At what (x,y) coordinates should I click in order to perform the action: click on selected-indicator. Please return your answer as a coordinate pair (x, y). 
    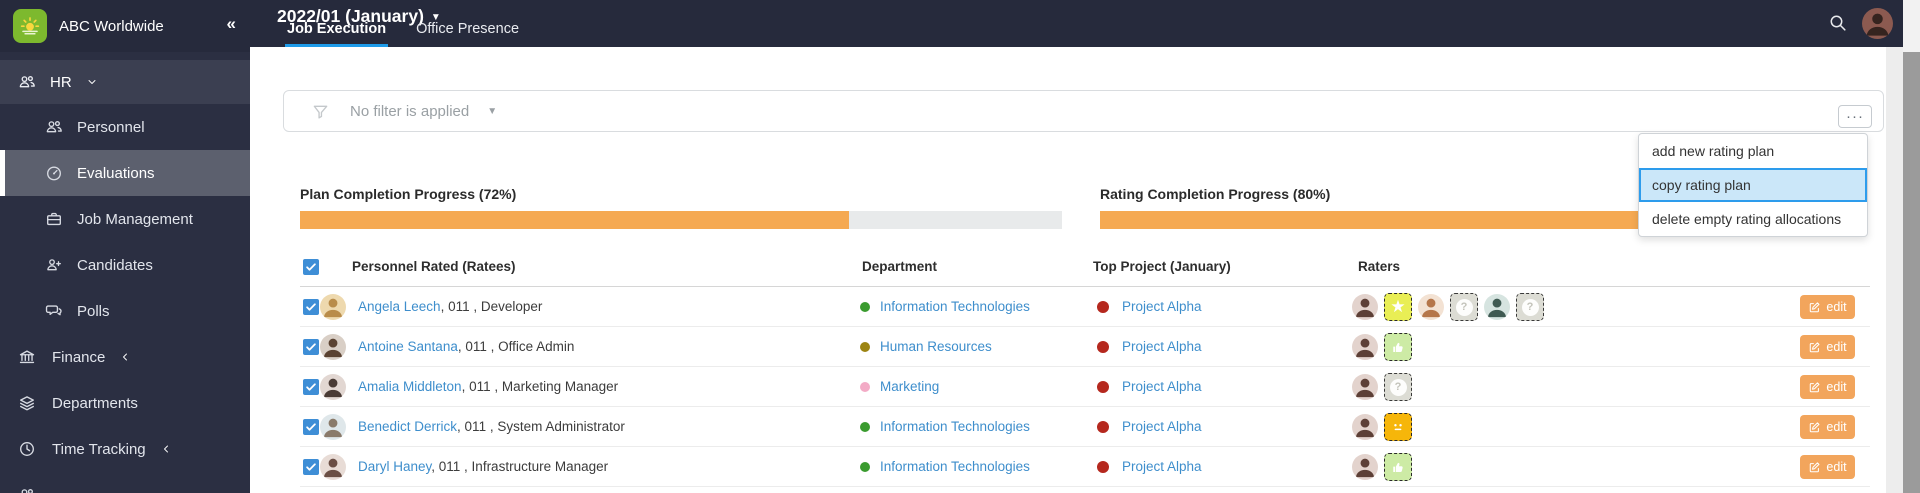
    Looking at the image, I should click on (2, 173).